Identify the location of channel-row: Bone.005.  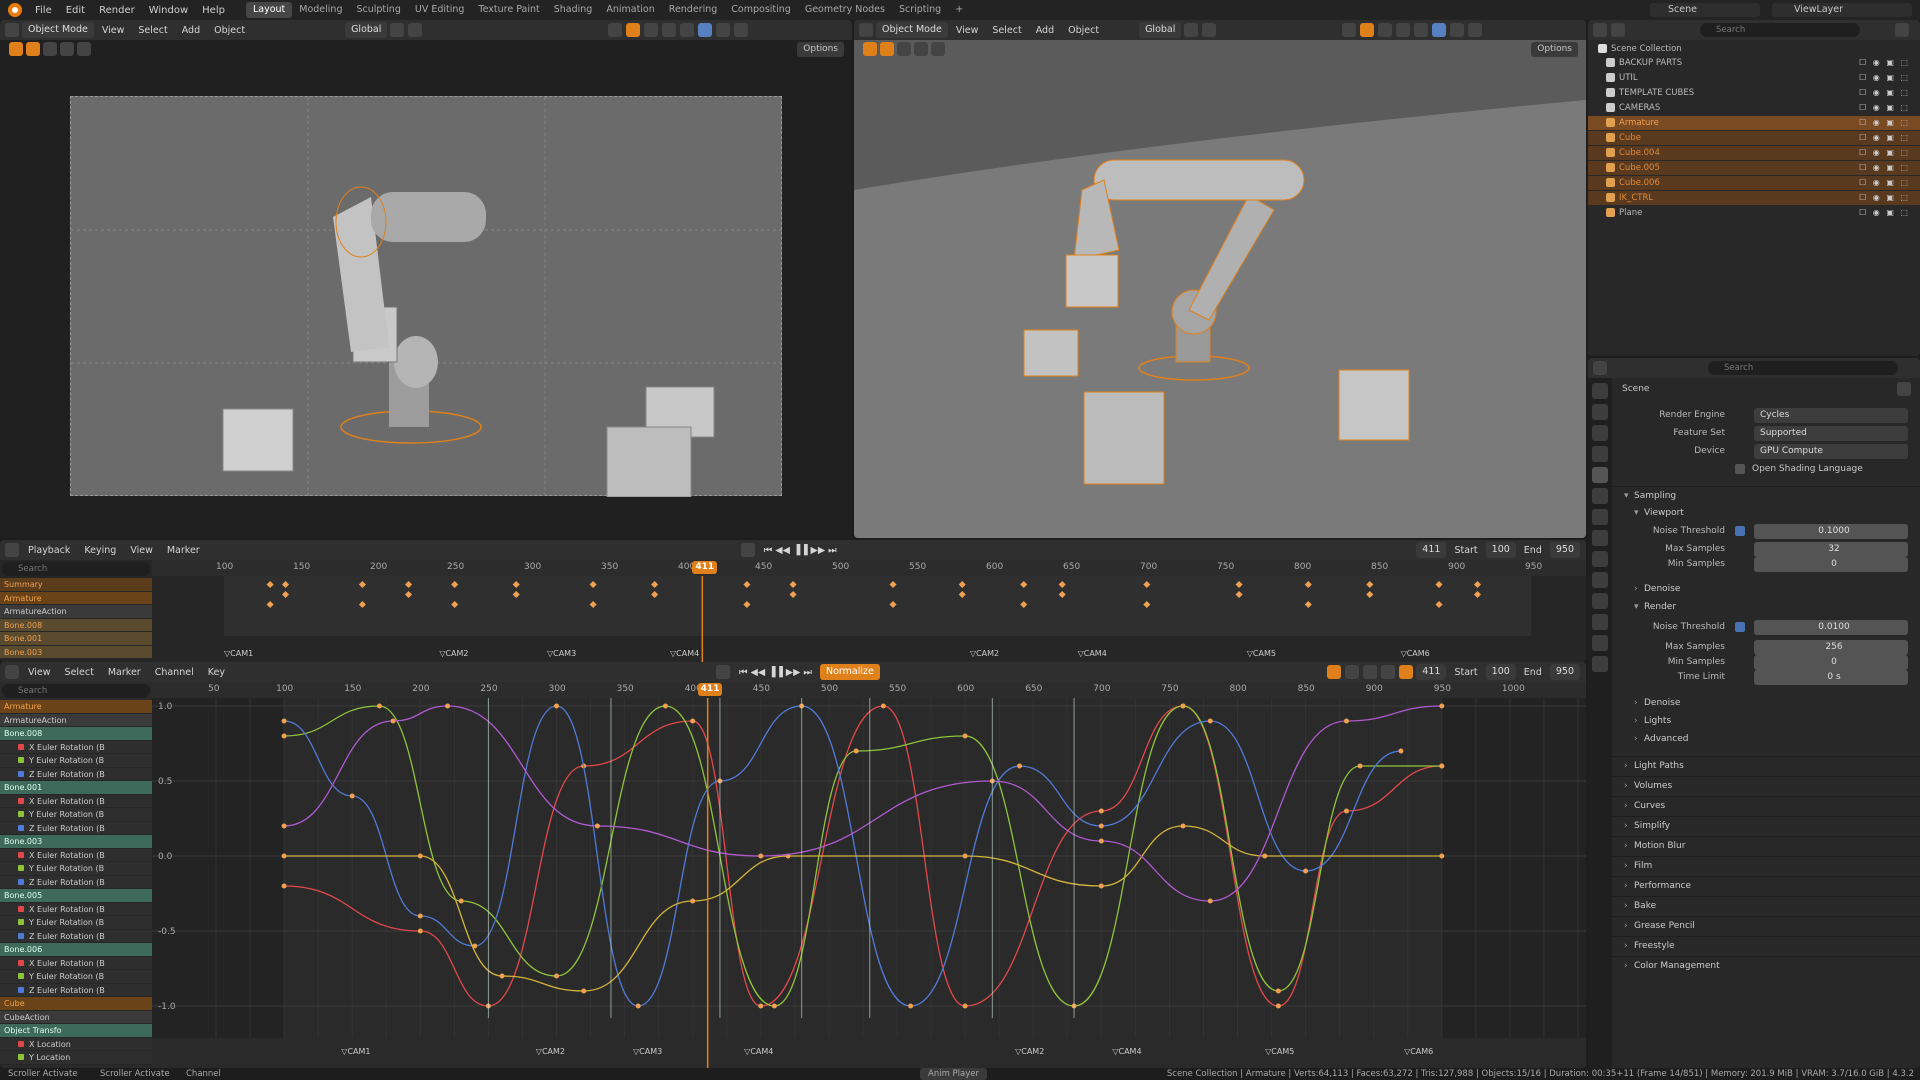
(76, 896).